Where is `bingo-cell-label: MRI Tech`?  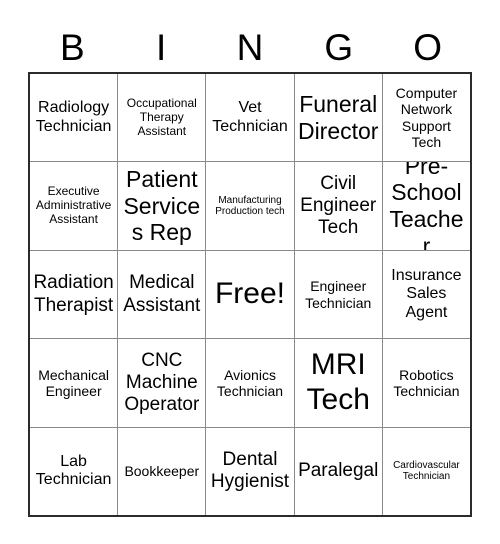
bingo-cell-label: MRI Tech is located at coordinates (338, 382).